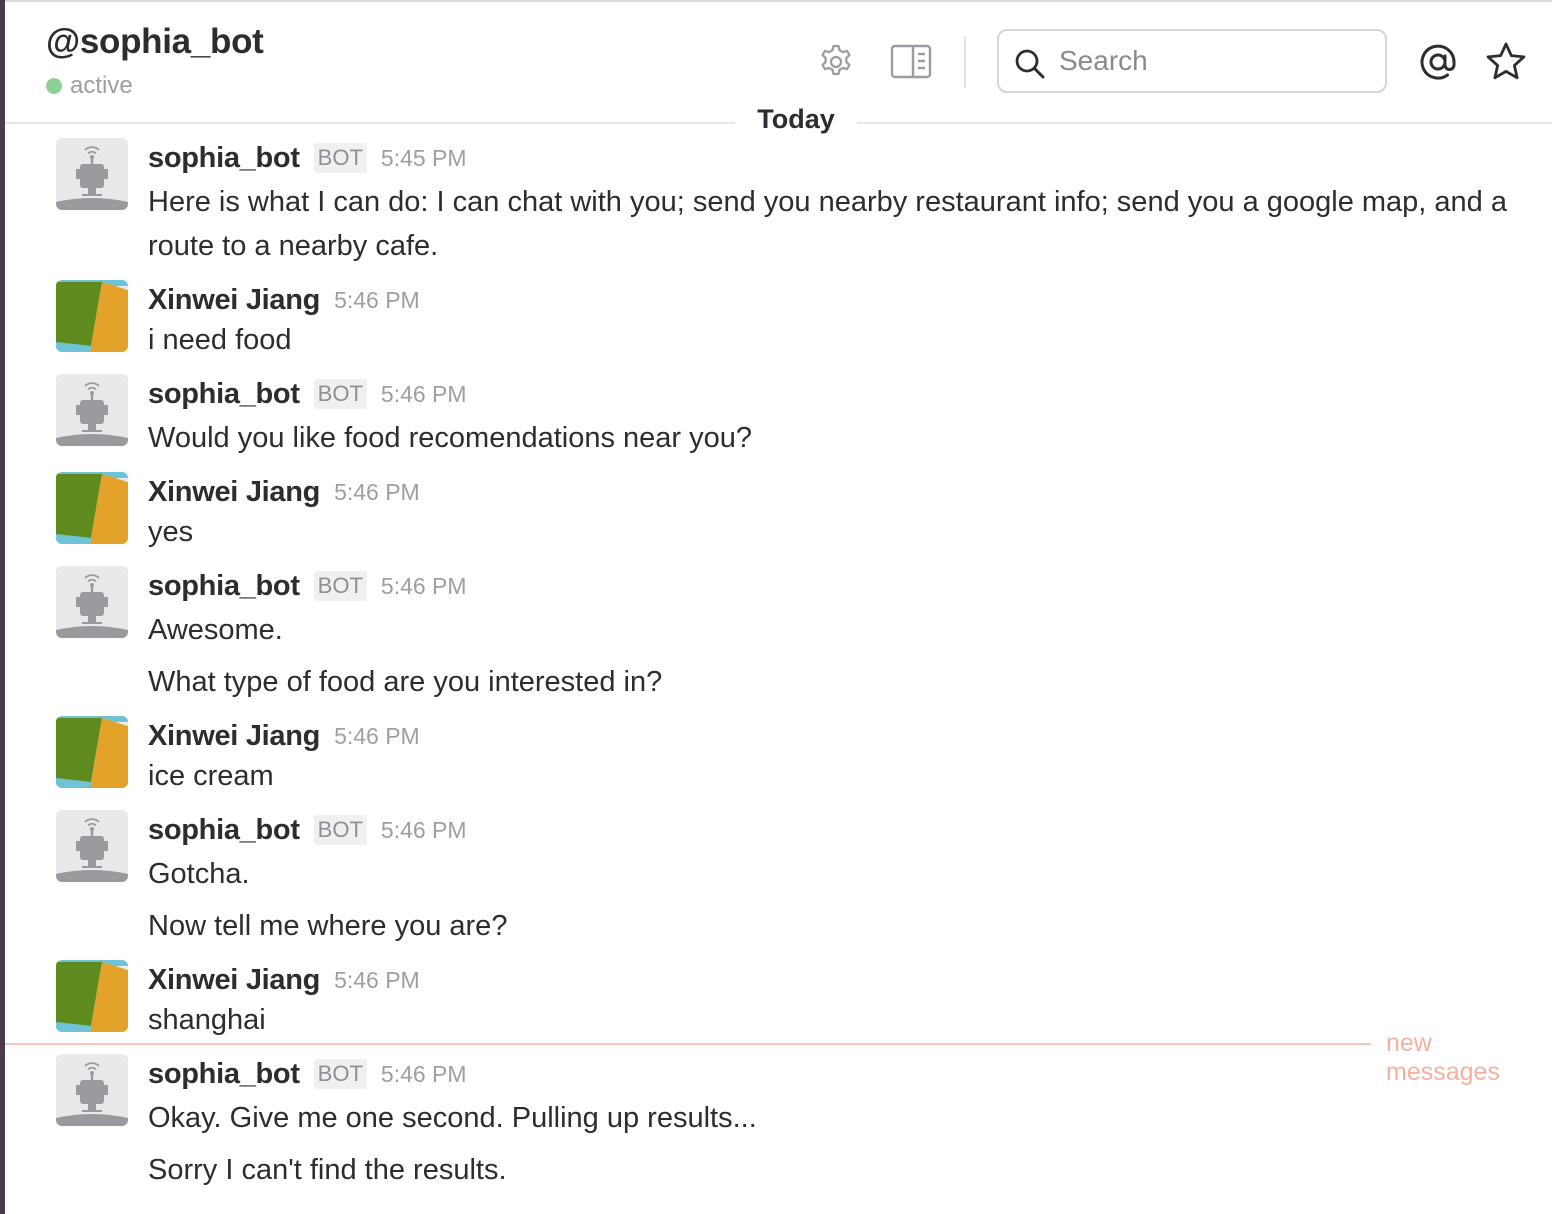  Describe the element at coordinates (101, 85) in the screenshot. I see `presence-label: active` at that location.